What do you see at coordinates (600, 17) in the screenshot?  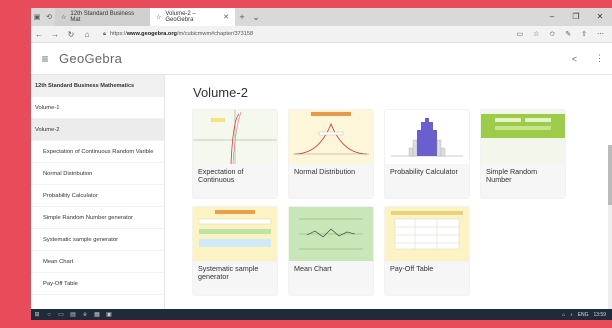 I see `close-window-button: ✕` at bounding box center [600, 17].